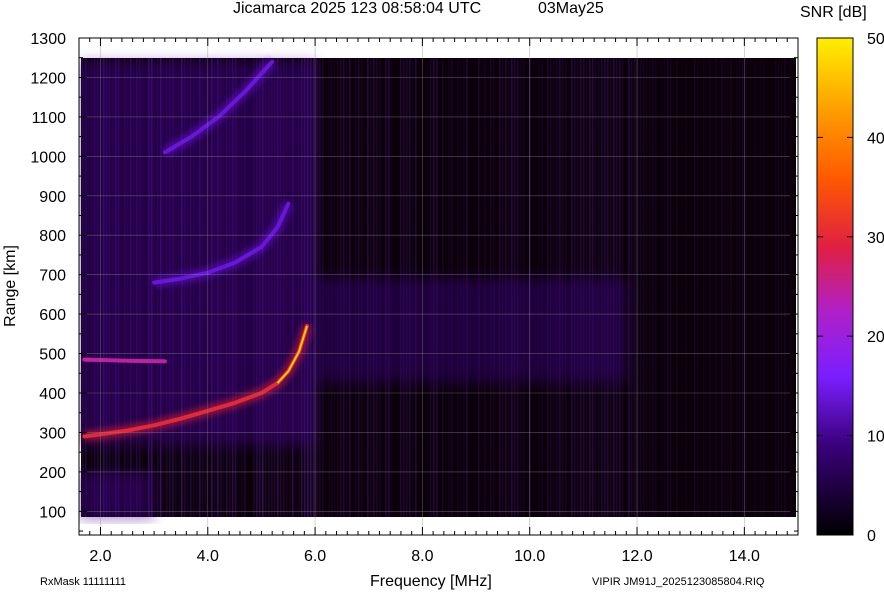 This screenshot has height=595, width=884. Describe the element at coordinates (52, 236) in the screenshot. I see `y-tick-label: 800` at that location.